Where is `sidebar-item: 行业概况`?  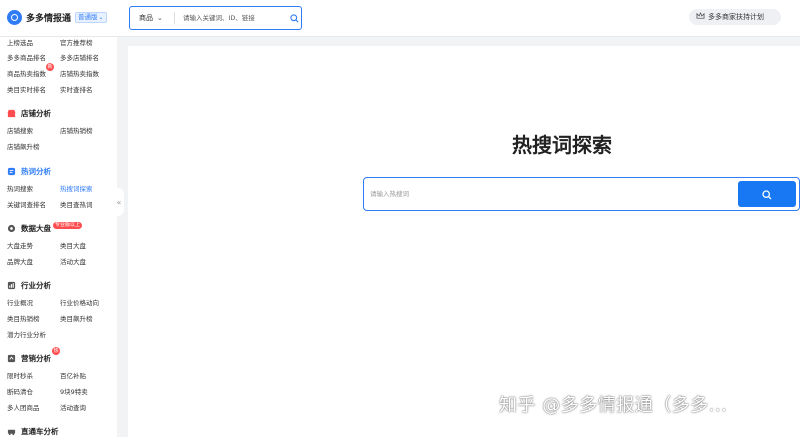
sidebar-item: 行业概况 is located at coordinates (20, 303).